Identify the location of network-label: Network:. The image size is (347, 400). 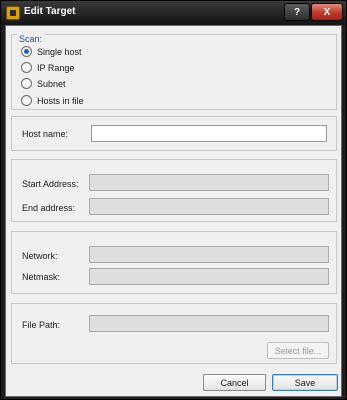
(40, 256).